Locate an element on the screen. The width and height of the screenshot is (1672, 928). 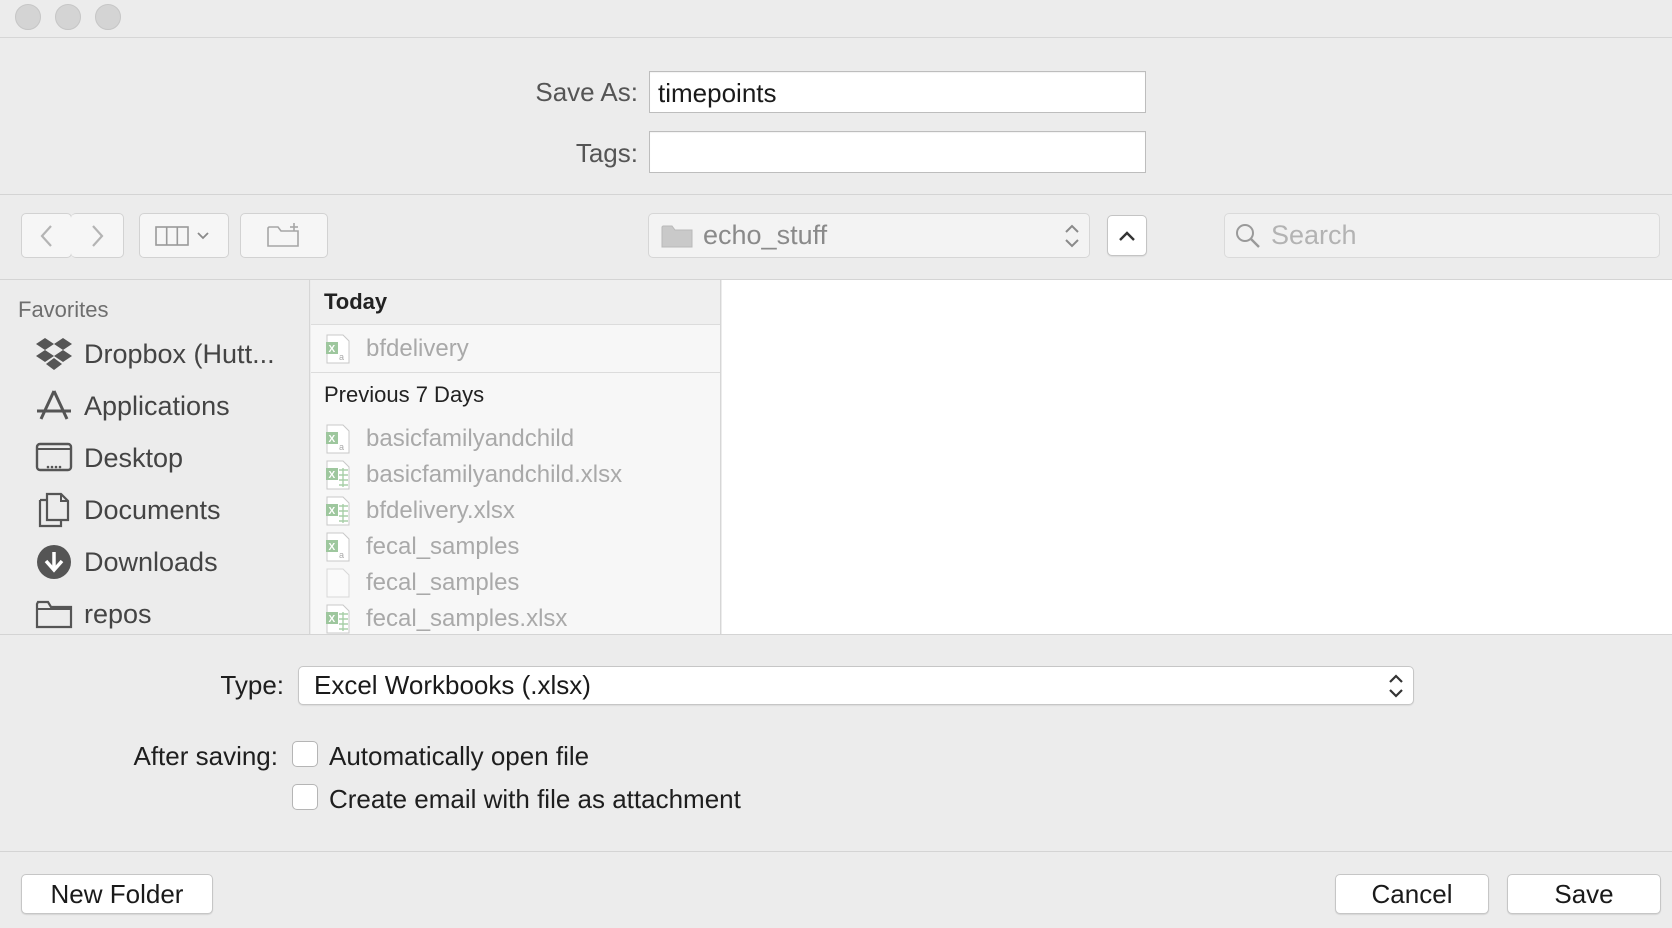
file-row: Xa basicfamilyandchild is located at coordinates (515, 439).